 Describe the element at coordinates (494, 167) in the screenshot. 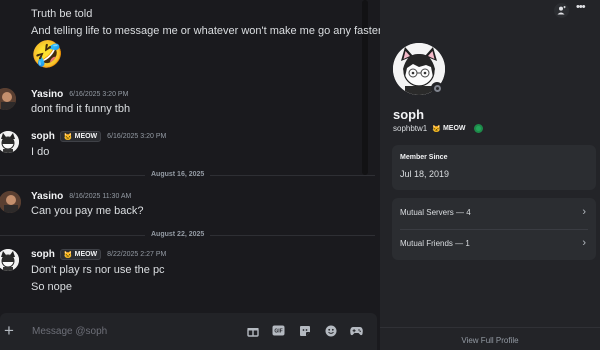

I see `member-since-card: Member Since Jul 18, 2019` at that location.